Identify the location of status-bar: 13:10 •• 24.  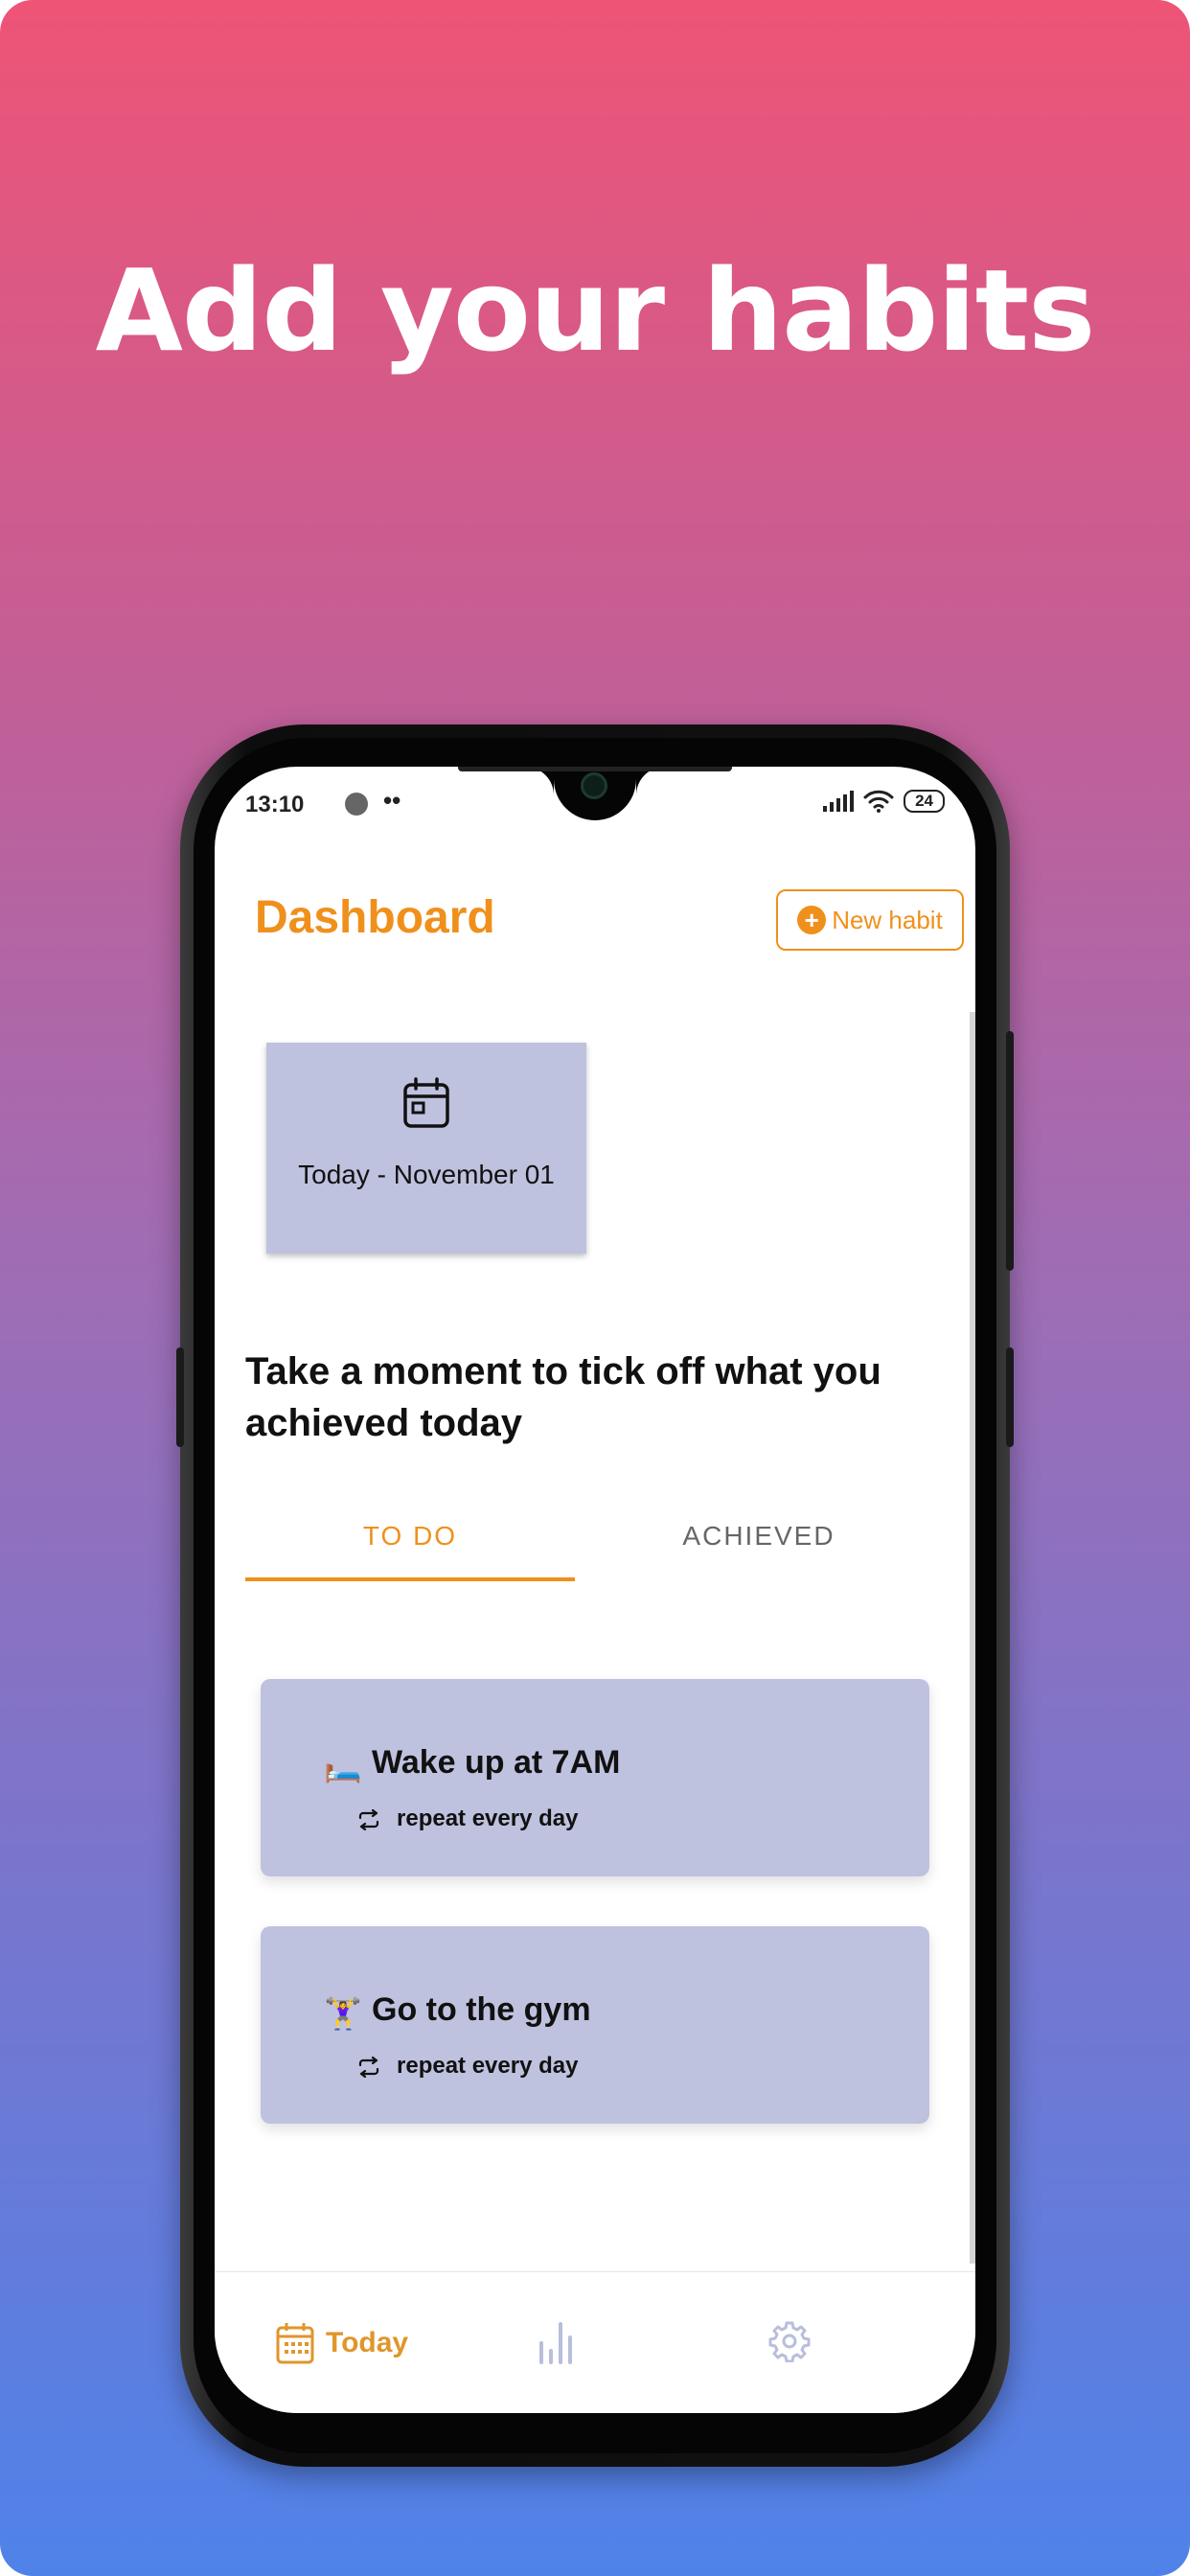
(595, 807).